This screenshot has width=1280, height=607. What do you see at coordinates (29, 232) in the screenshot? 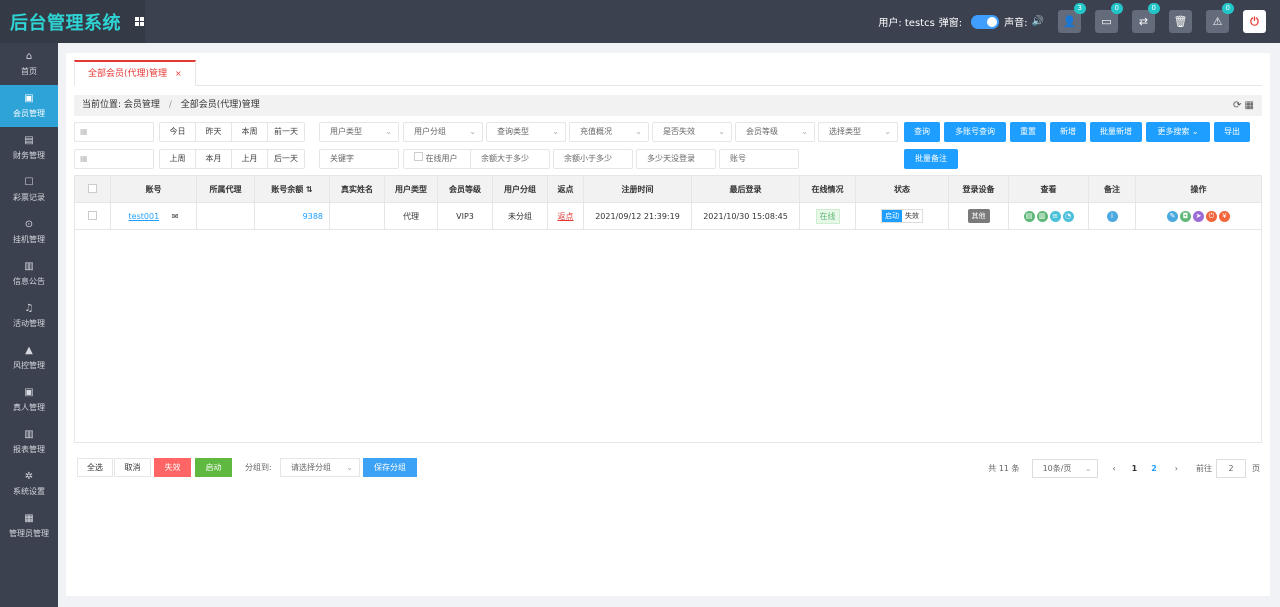
I see `sidebar-item-hangup: ⊙ 挂机管理` at bounding box center [29, 232].